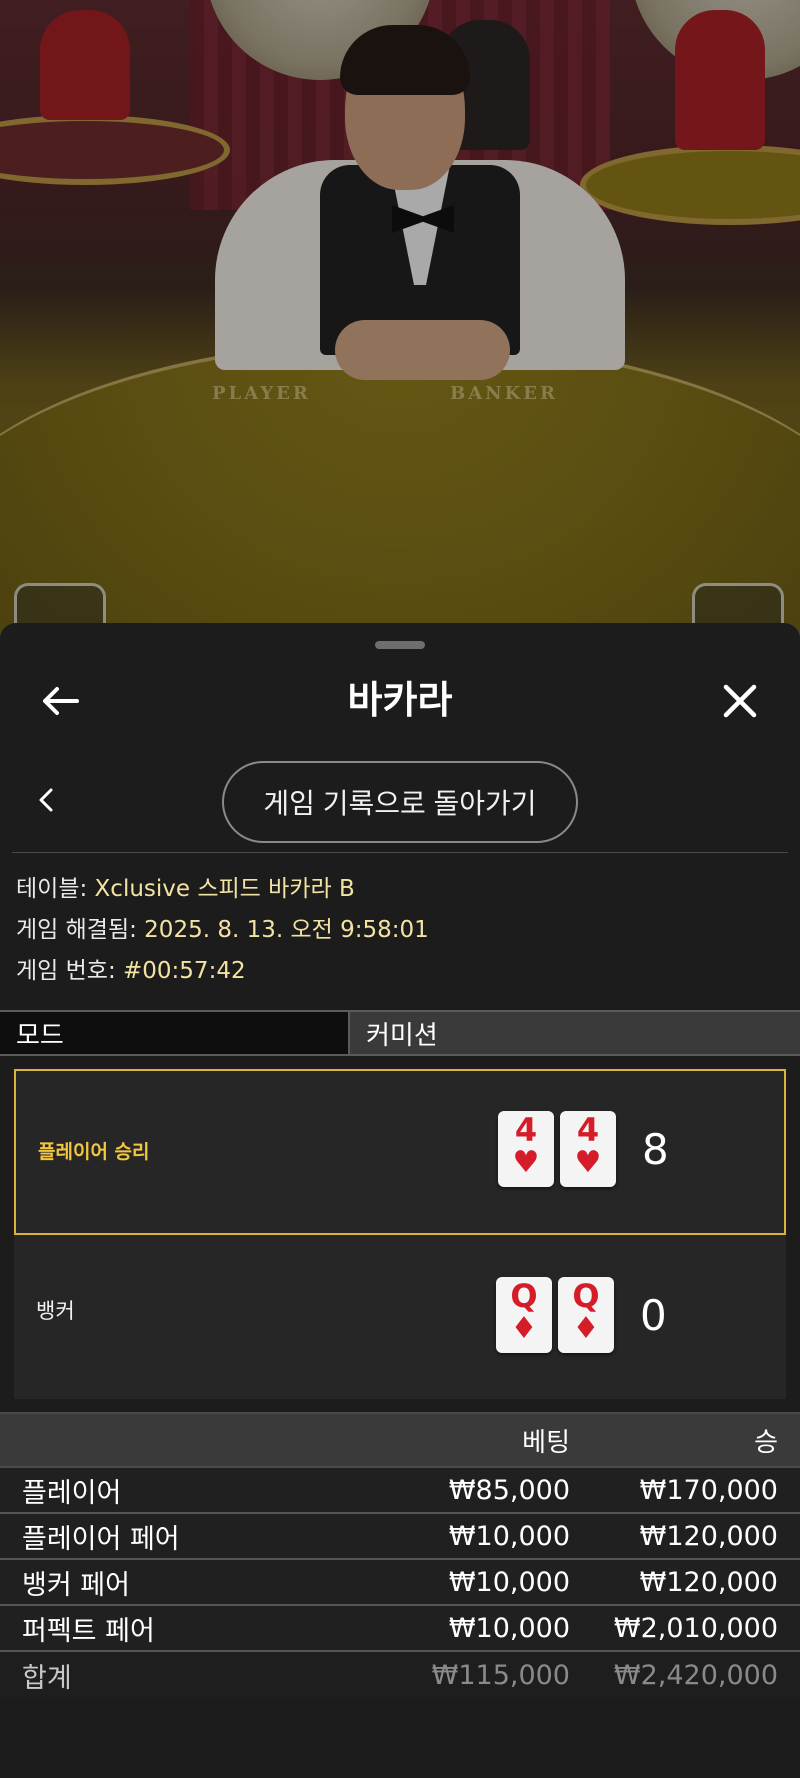  I want to click on resolved-info: 게임 해결됨: 2025. 8. 13. 오전 9:58:01, so click(222, 930).